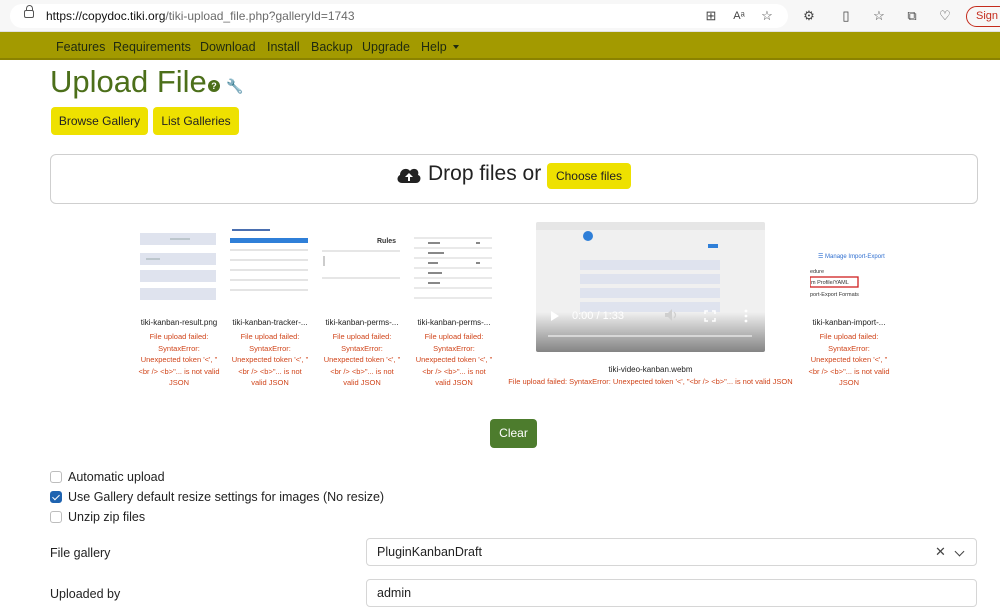 Image resolution: width=1000 pixels, height=614 pixels. I want to click on nav-requirements: Requirements, so click(152, 47).